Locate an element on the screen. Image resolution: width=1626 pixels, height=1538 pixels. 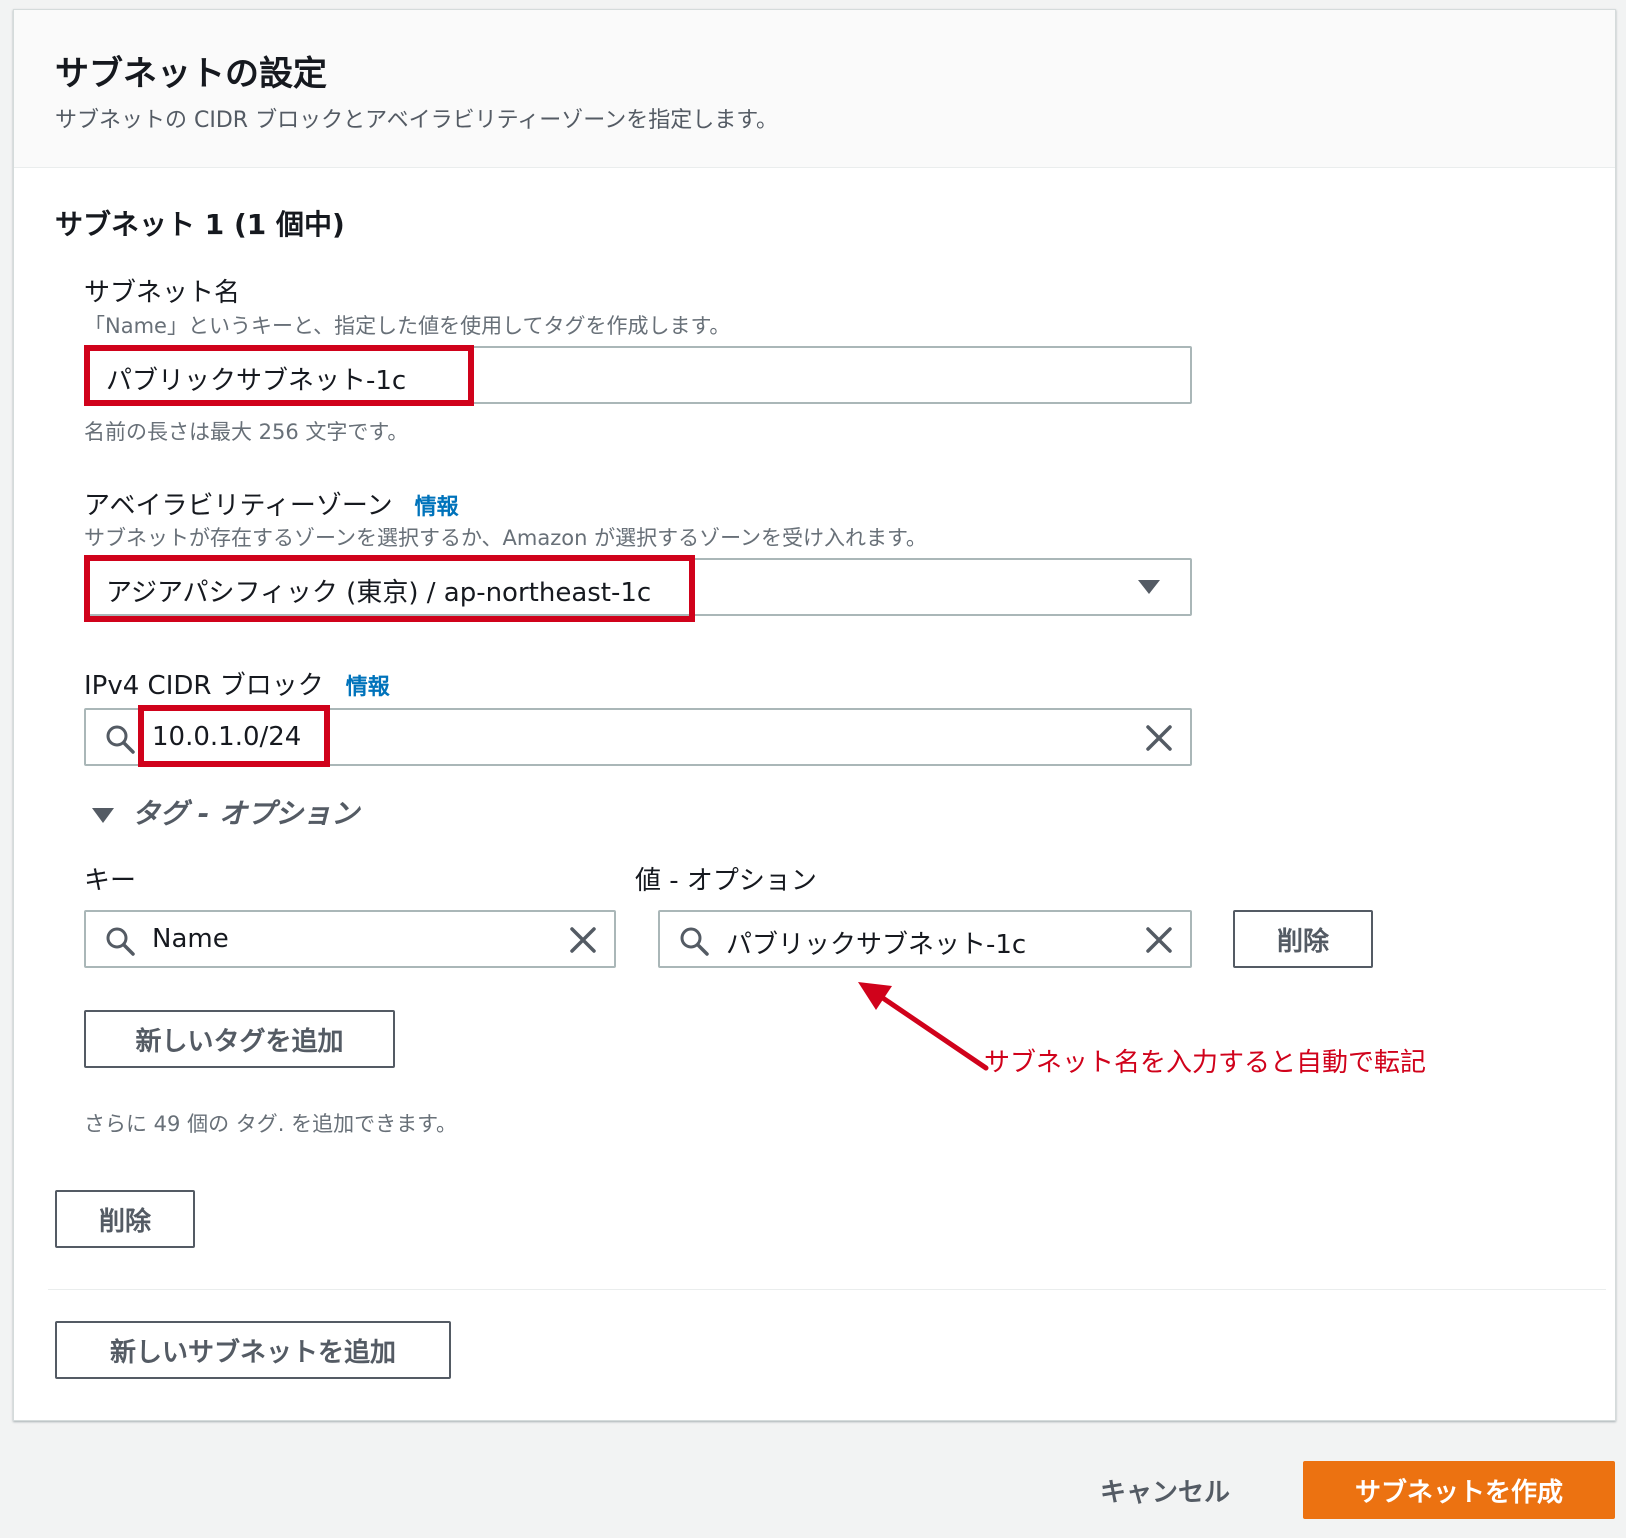
tags-section-label: タグ - オプション is located at coordinates (246, 813).